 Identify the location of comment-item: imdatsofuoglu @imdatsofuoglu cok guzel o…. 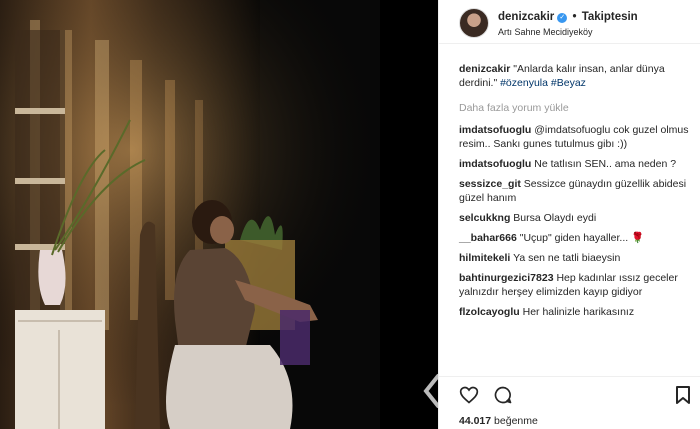
(577, 137).